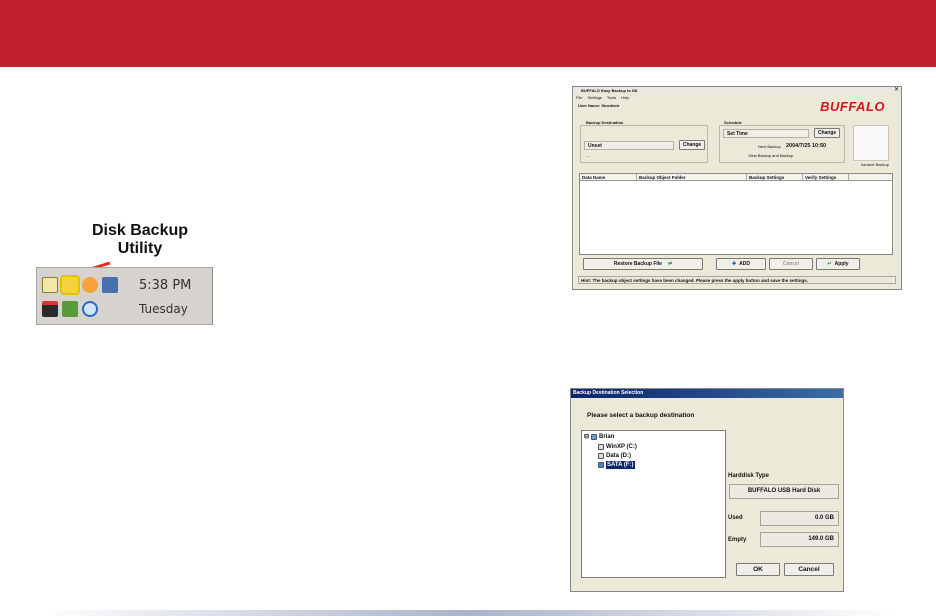 The width and height of the screenshot is (936, 616). I want to click on system-tray: 5:38 PM Tuesday, so click(124, 296).